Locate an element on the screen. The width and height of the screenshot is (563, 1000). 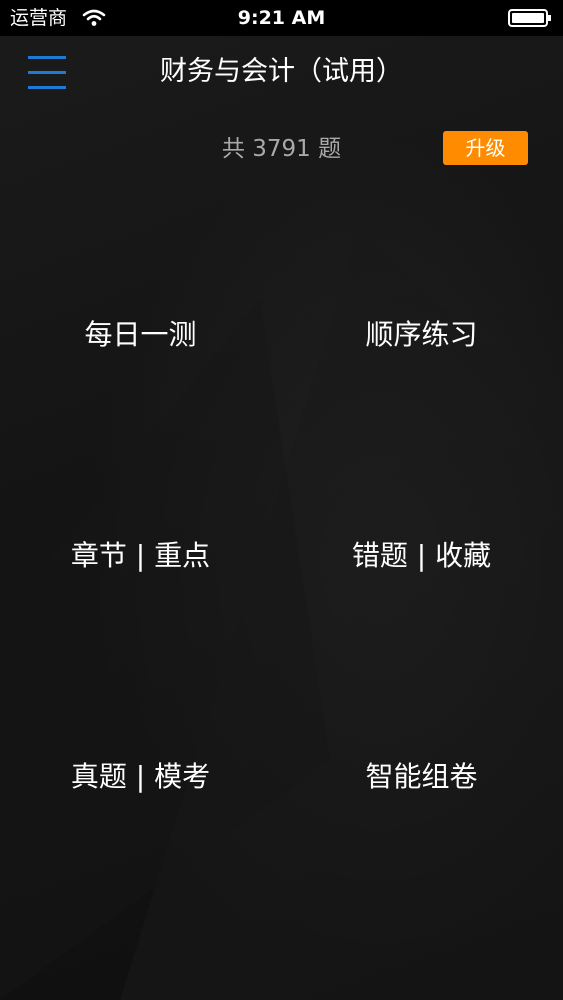
count-value: 3791 is located at coordinates (281, 149).